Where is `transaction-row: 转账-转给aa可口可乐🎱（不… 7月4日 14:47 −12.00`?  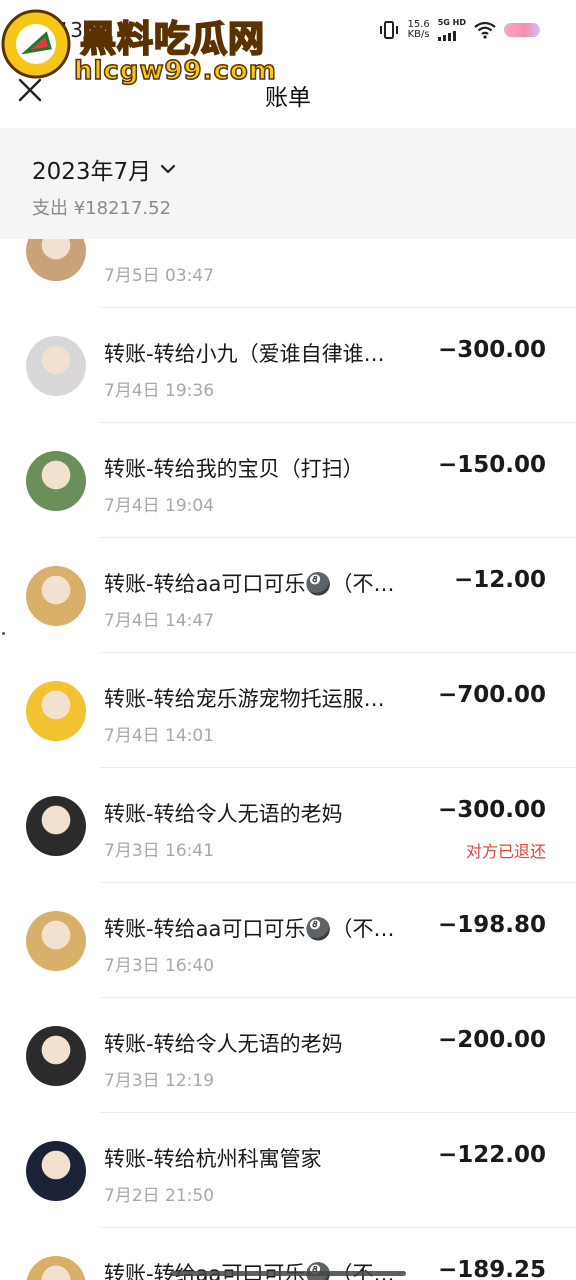 transaction-row: 转账-转给aa可口可乐🎱（不… 7月4日 14:47 −12.00 is located at coordinates (288, 595).